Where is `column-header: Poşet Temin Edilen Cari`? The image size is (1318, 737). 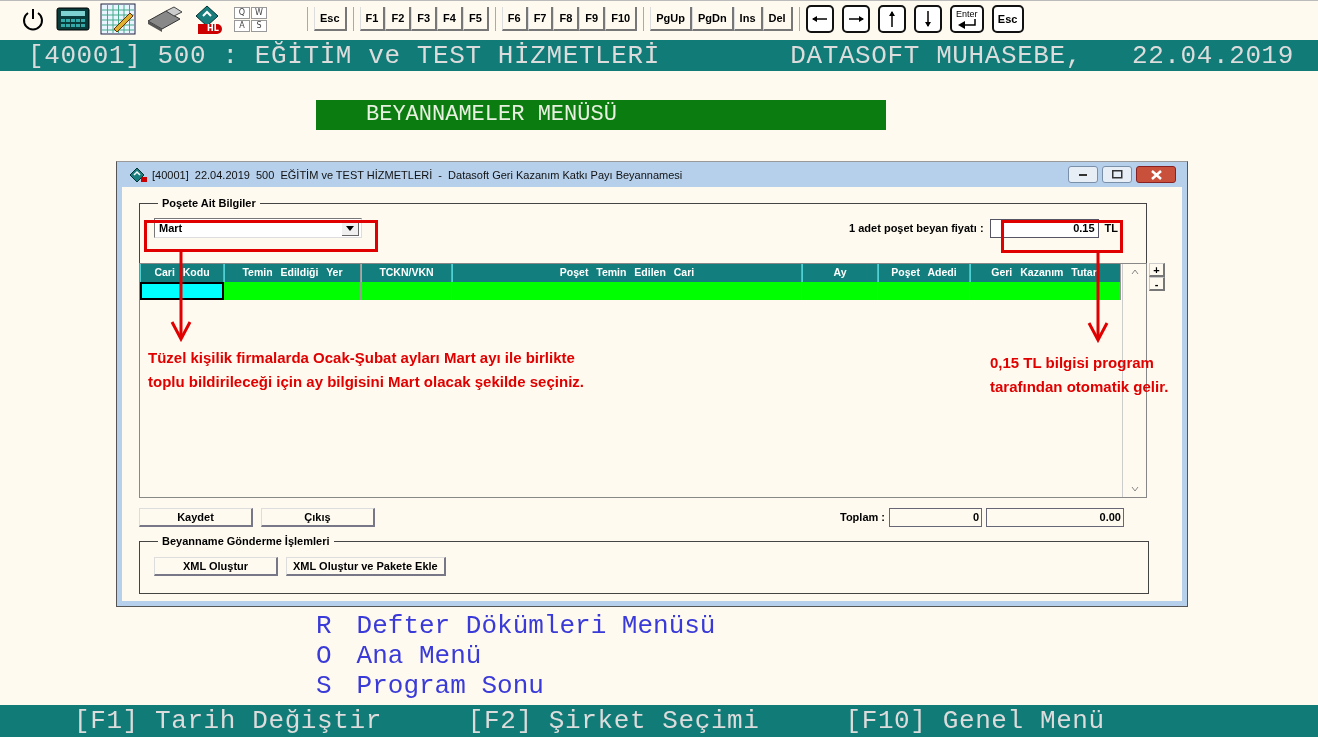 column-header: Poşet Temin Edilen Cari is located at coordinates (627, 273).